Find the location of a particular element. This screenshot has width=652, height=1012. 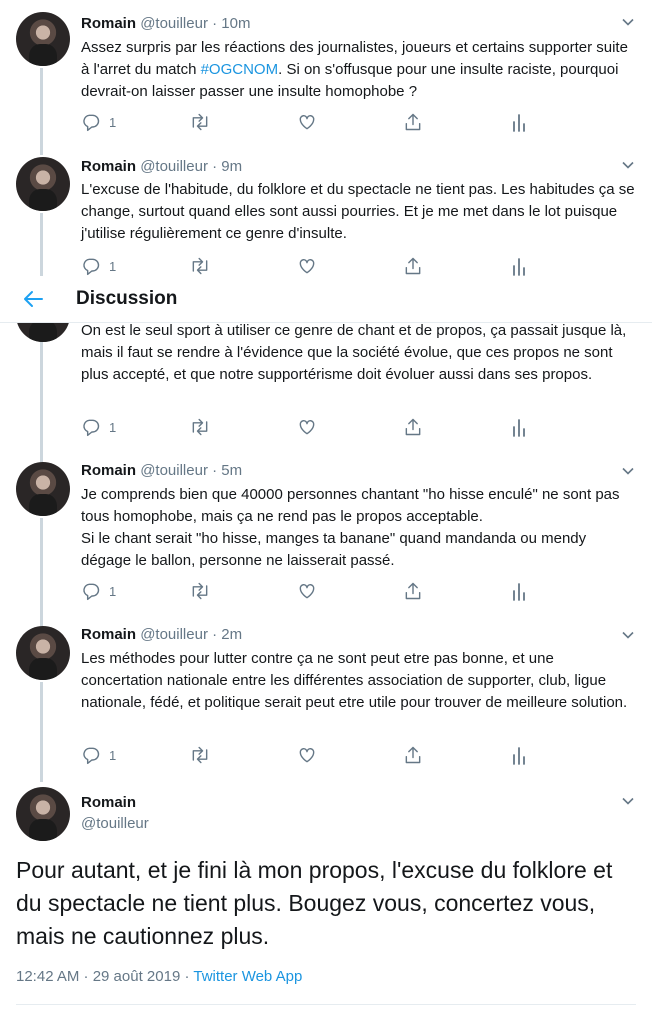

tweet-header: Romain @touilleur · 2m is located at coordinates (161, 635).